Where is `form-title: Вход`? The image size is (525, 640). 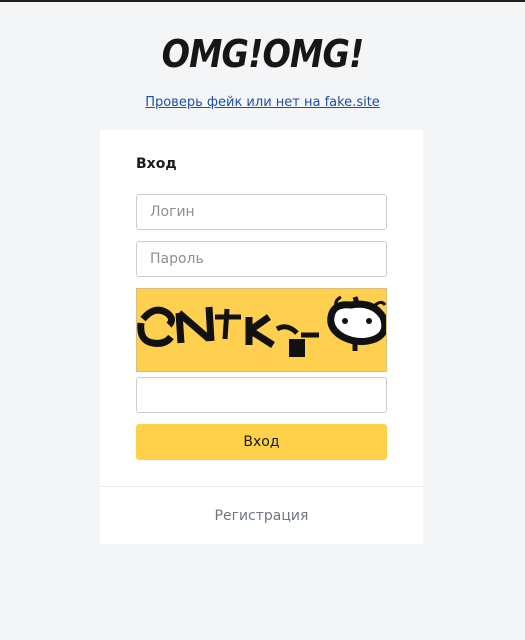
form-title: Вход is located at coordinates (156, 164).